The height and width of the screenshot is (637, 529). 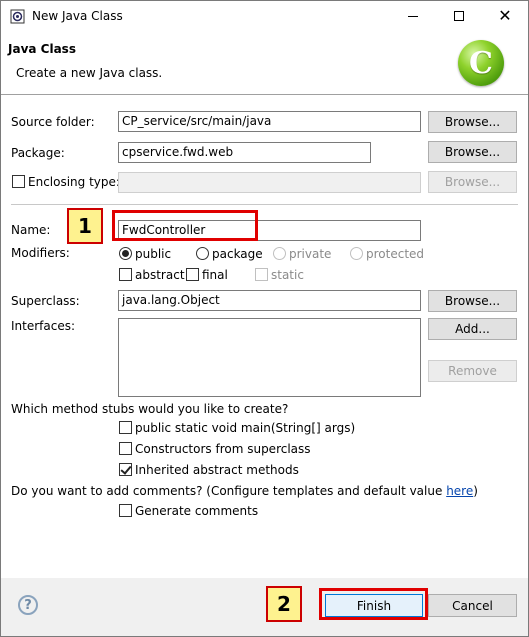 What do you see at coordinates (45, 301) in the screenshot?
I see `superclass-label: Superclass:` at bounding box center [45, 301].